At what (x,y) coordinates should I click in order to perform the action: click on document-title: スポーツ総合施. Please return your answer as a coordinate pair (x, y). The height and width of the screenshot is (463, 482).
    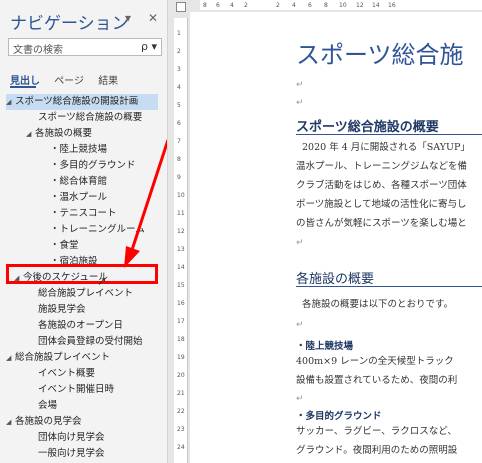
    Looking at the image, I should click on (380, 55).